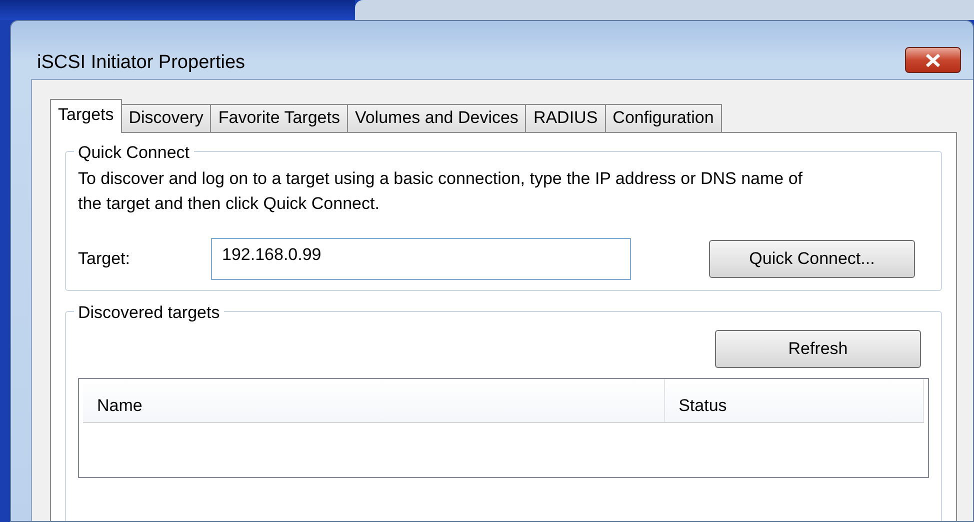 This screenshot has width=974, height=522. I want to click on window-title: iSCSI Initiator Properties, so click(141, 63).